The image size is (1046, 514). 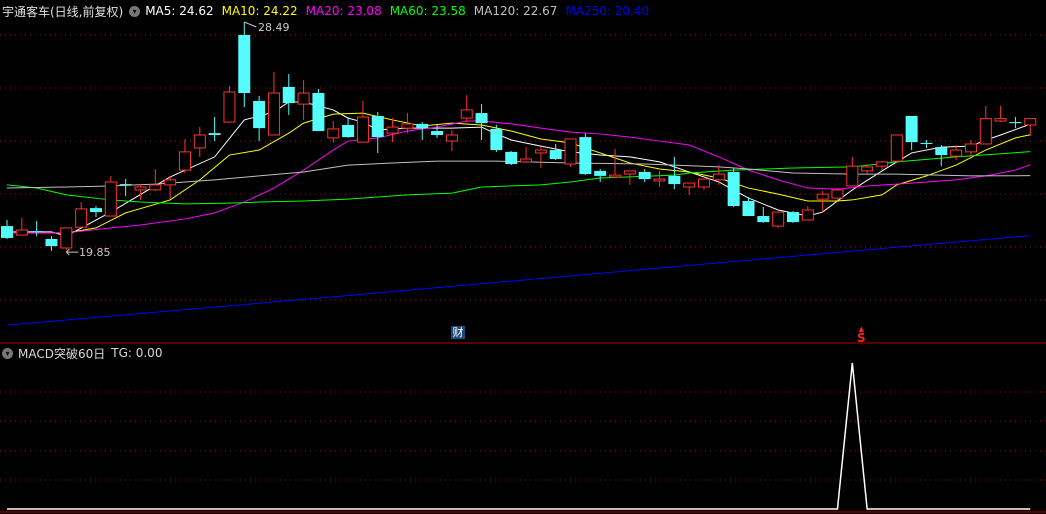 I want to click on signal-marker: ▲ S, so click(x=861, y=335).